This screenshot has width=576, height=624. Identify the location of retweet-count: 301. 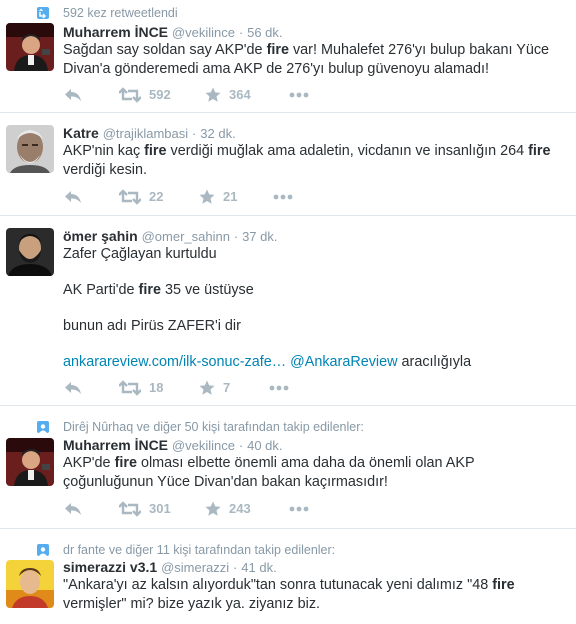
(160, 508).